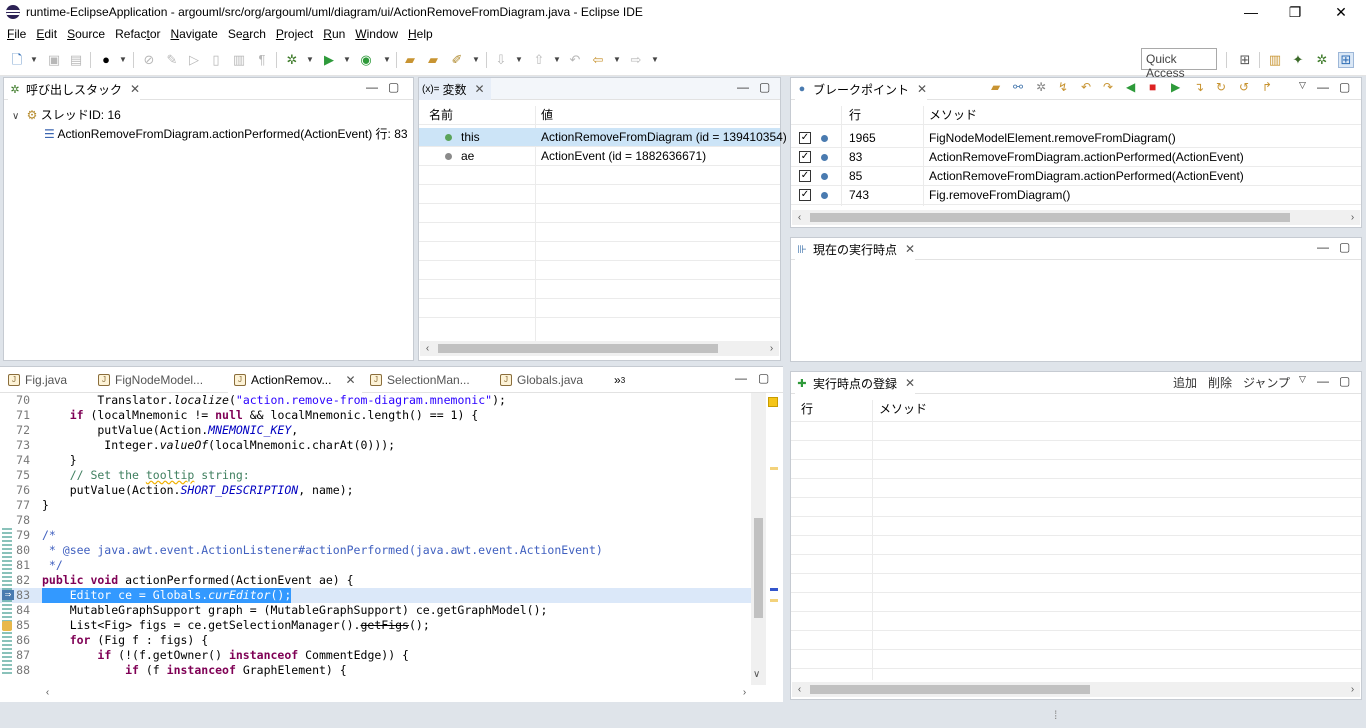 The height and width of the screenshot is (728, 1366). What do you see at coordinates (539, 60) in the screenshot?
I see `prev-annotation-icon: ⇧` at bounding box center [539, 60].